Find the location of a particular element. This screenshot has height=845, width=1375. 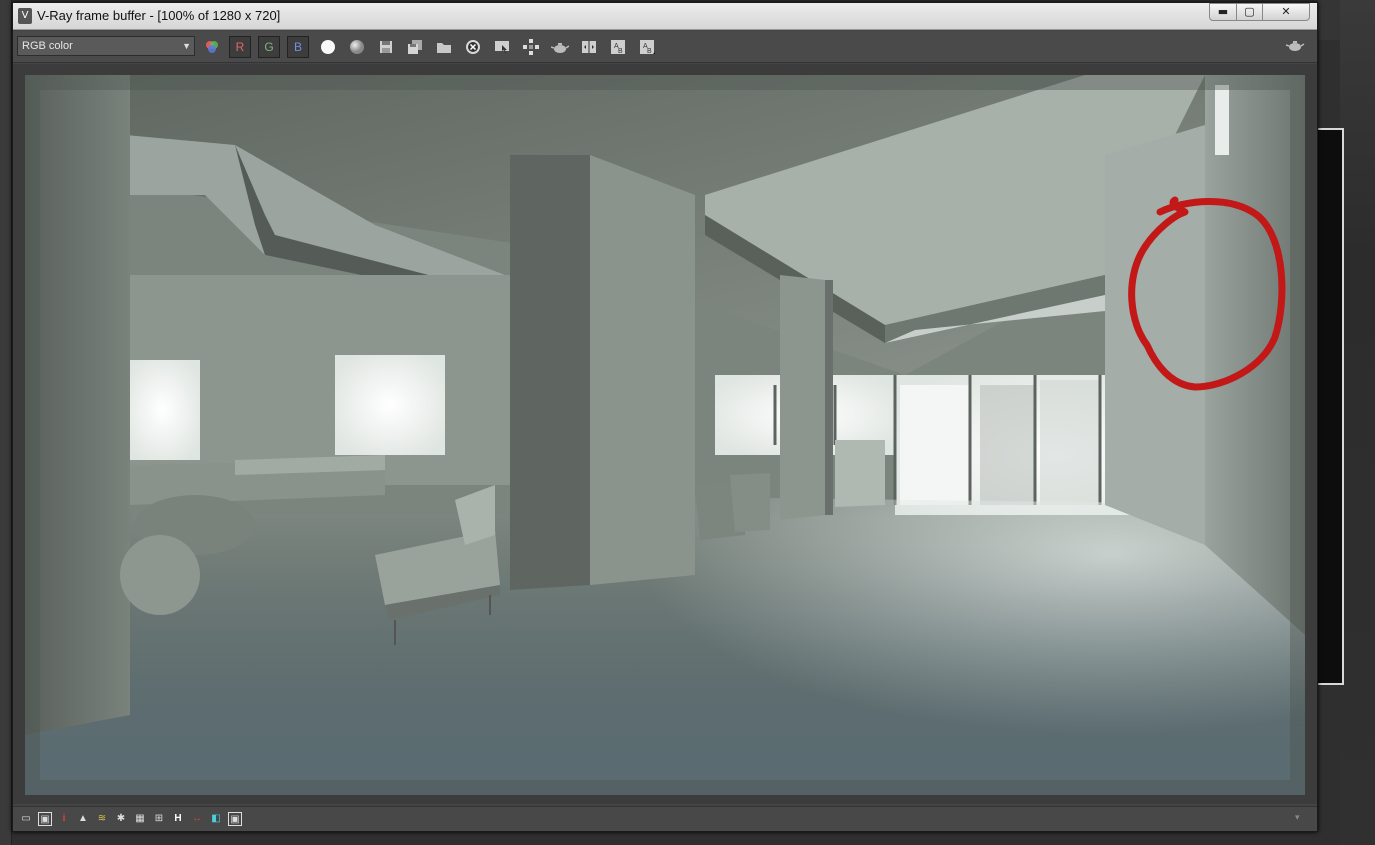

background-left-panel is located at coordinates (6, 422).